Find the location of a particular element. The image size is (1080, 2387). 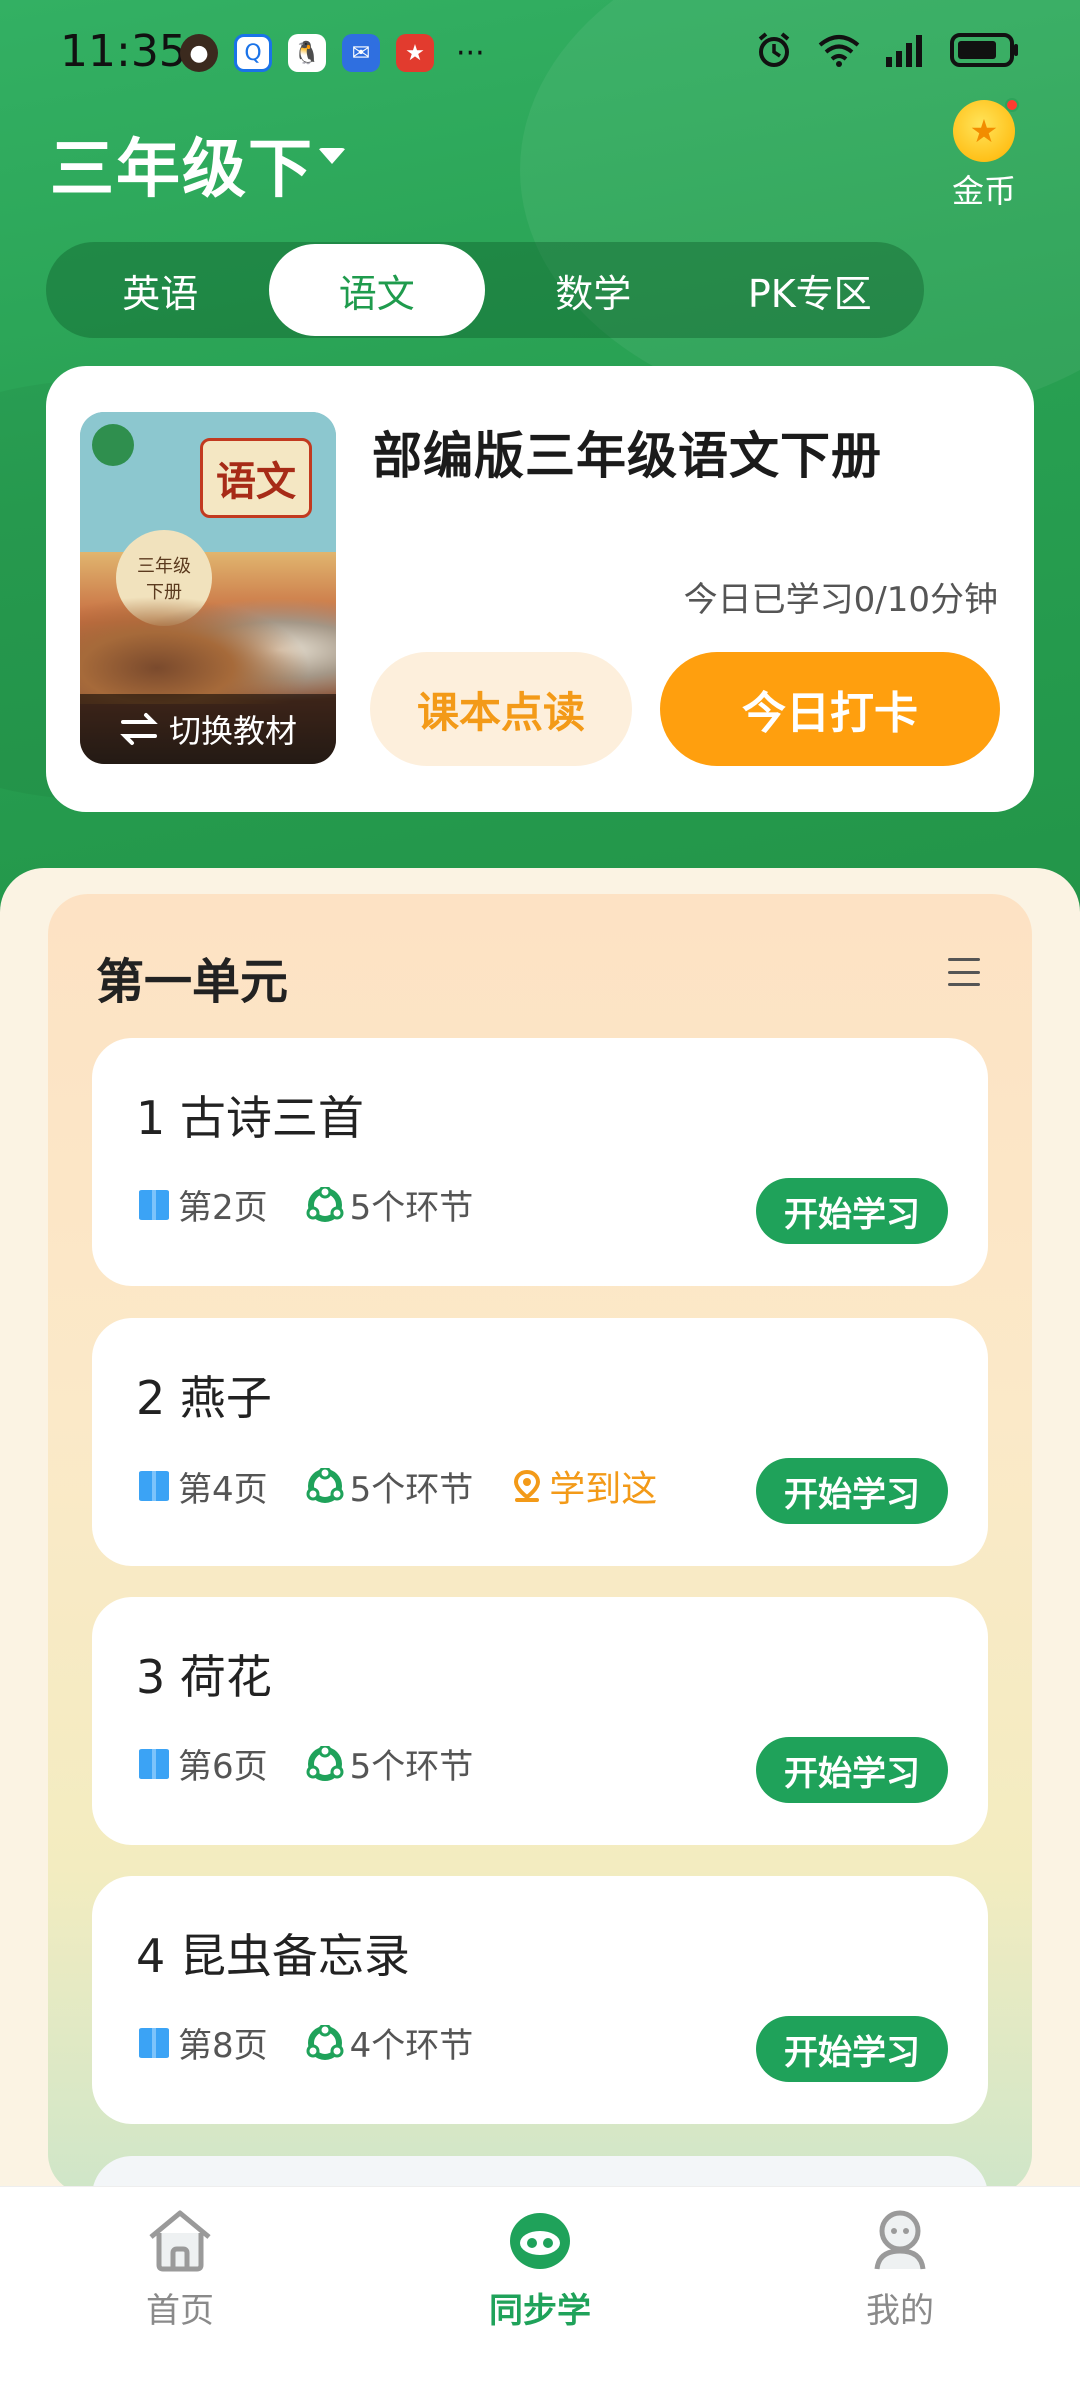

notification-dot is located at coordinates (1012, 105).